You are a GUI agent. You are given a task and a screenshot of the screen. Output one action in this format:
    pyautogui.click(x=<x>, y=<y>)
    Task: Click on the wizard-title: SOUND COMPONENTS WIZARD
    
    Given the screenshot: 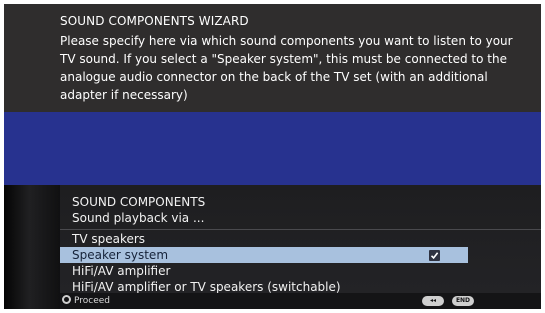 What is the action you would take?
    pyautogui.click(x=154, y=21)
    